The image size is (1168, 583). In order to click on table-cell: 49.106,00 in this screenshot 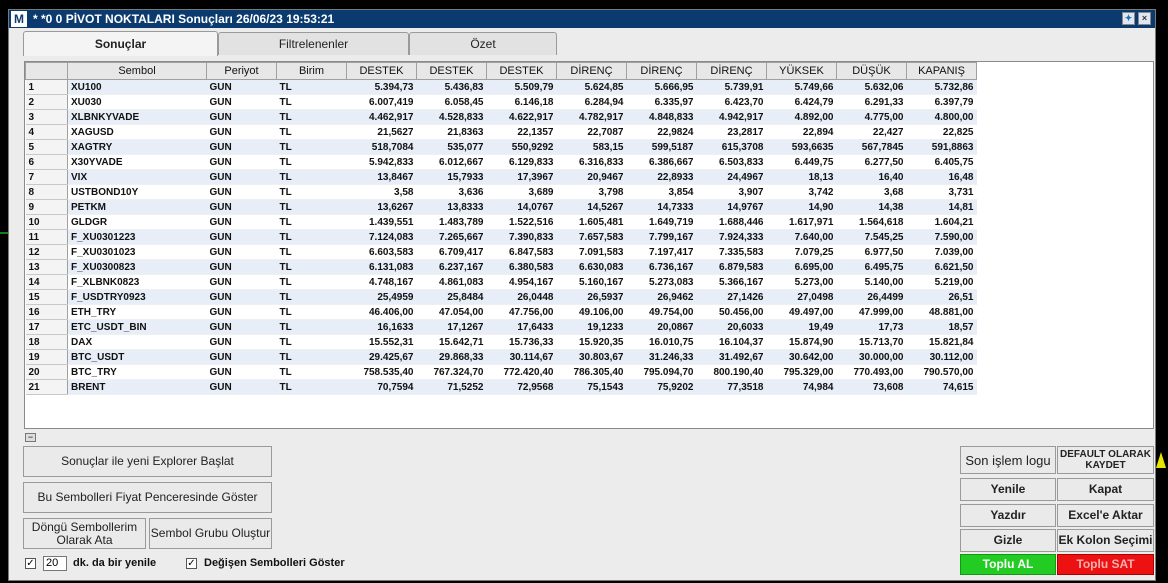, I will do `click(591, 312)`.